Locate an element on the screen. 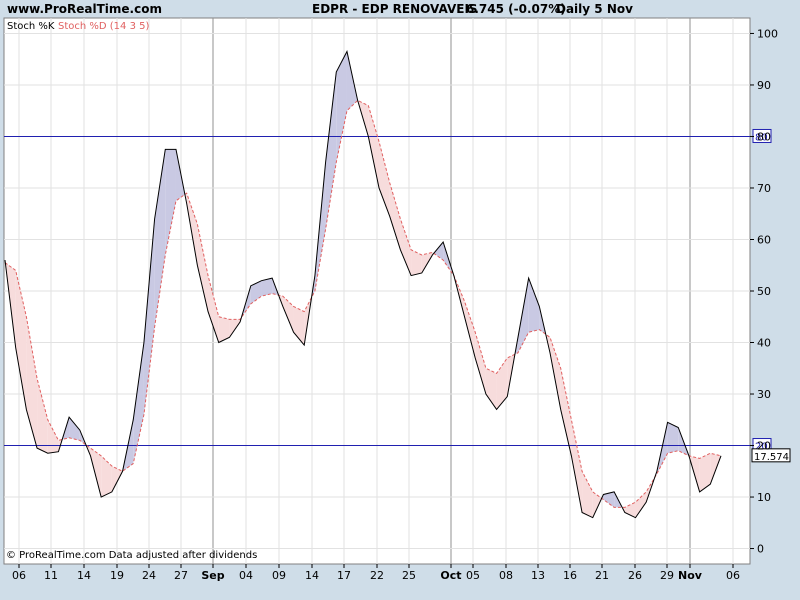  legend-stoch-d: Stoch %D (14 3 5) is located at coordinates (103, 26).